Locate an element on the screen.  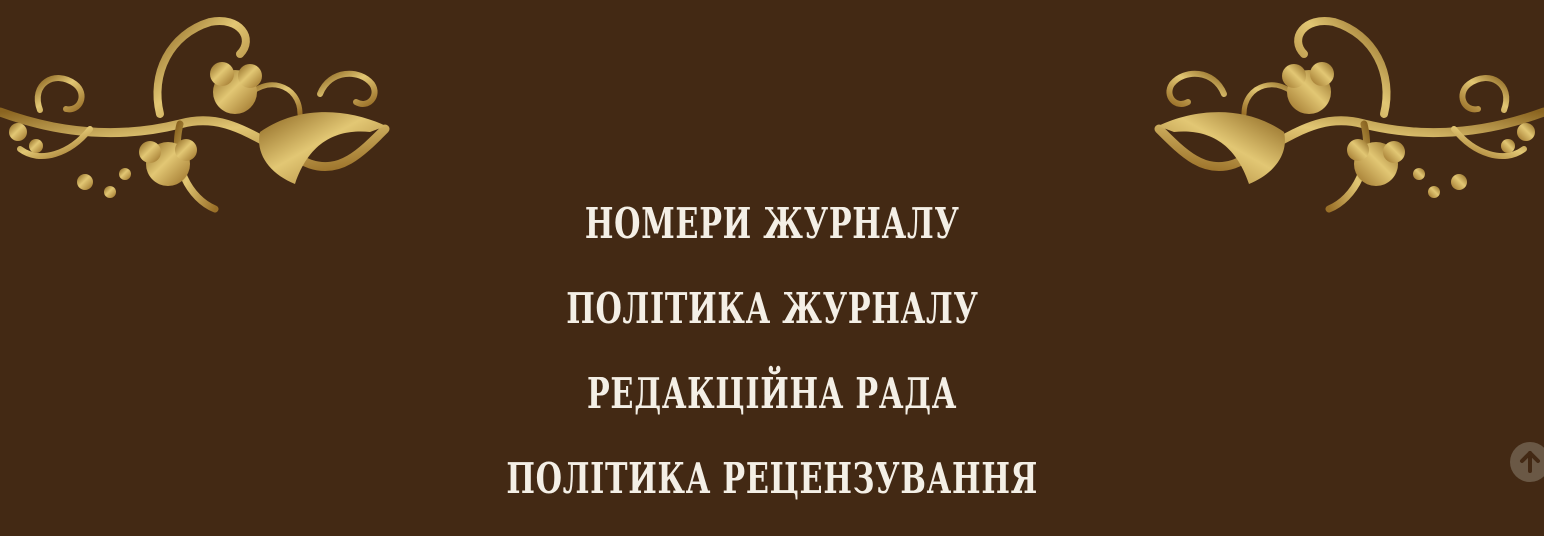
ornament-left-icon is located at coordinates (195, 115).